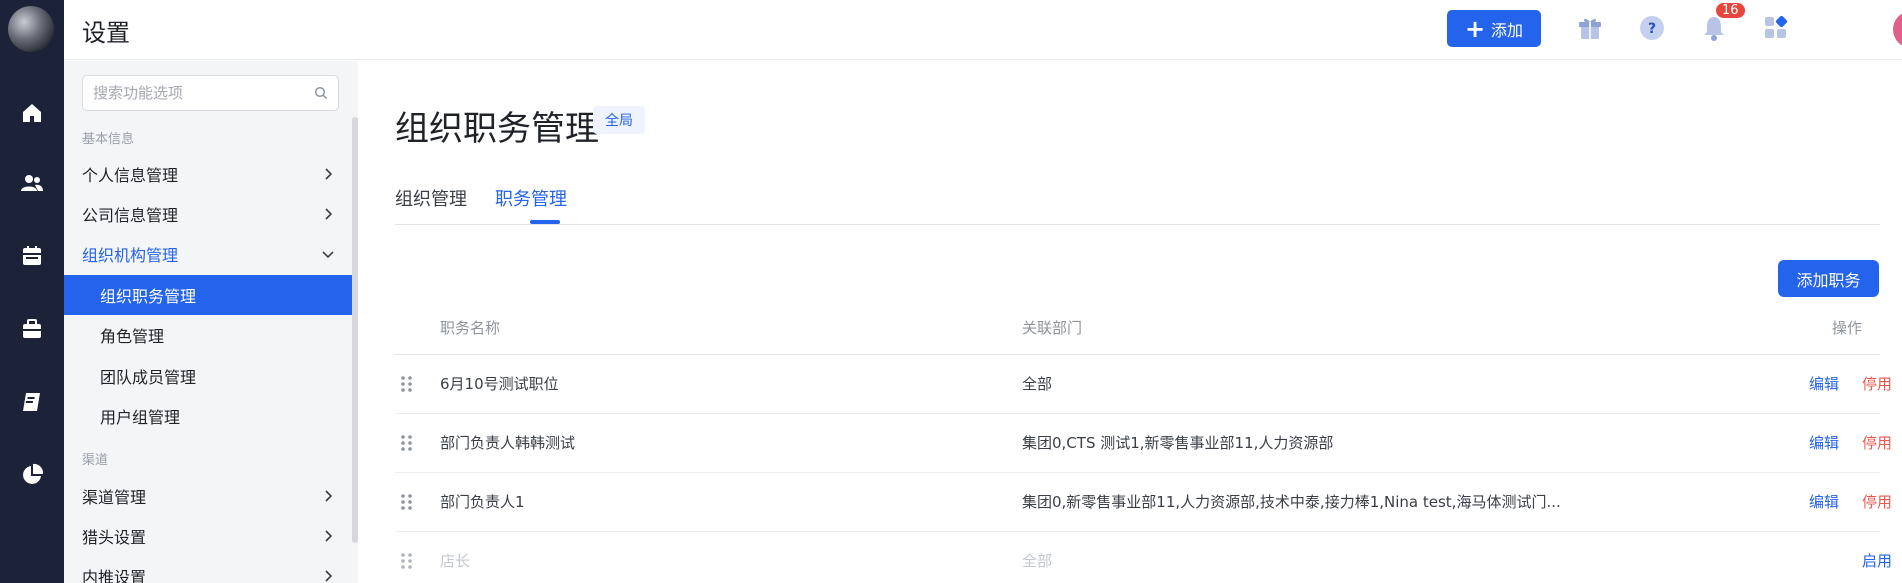 This screenshot has width=1902, height=583. Describe the element at coordinates (328, 255) in the screenshot. I see `chevron-down-icon` at that location.